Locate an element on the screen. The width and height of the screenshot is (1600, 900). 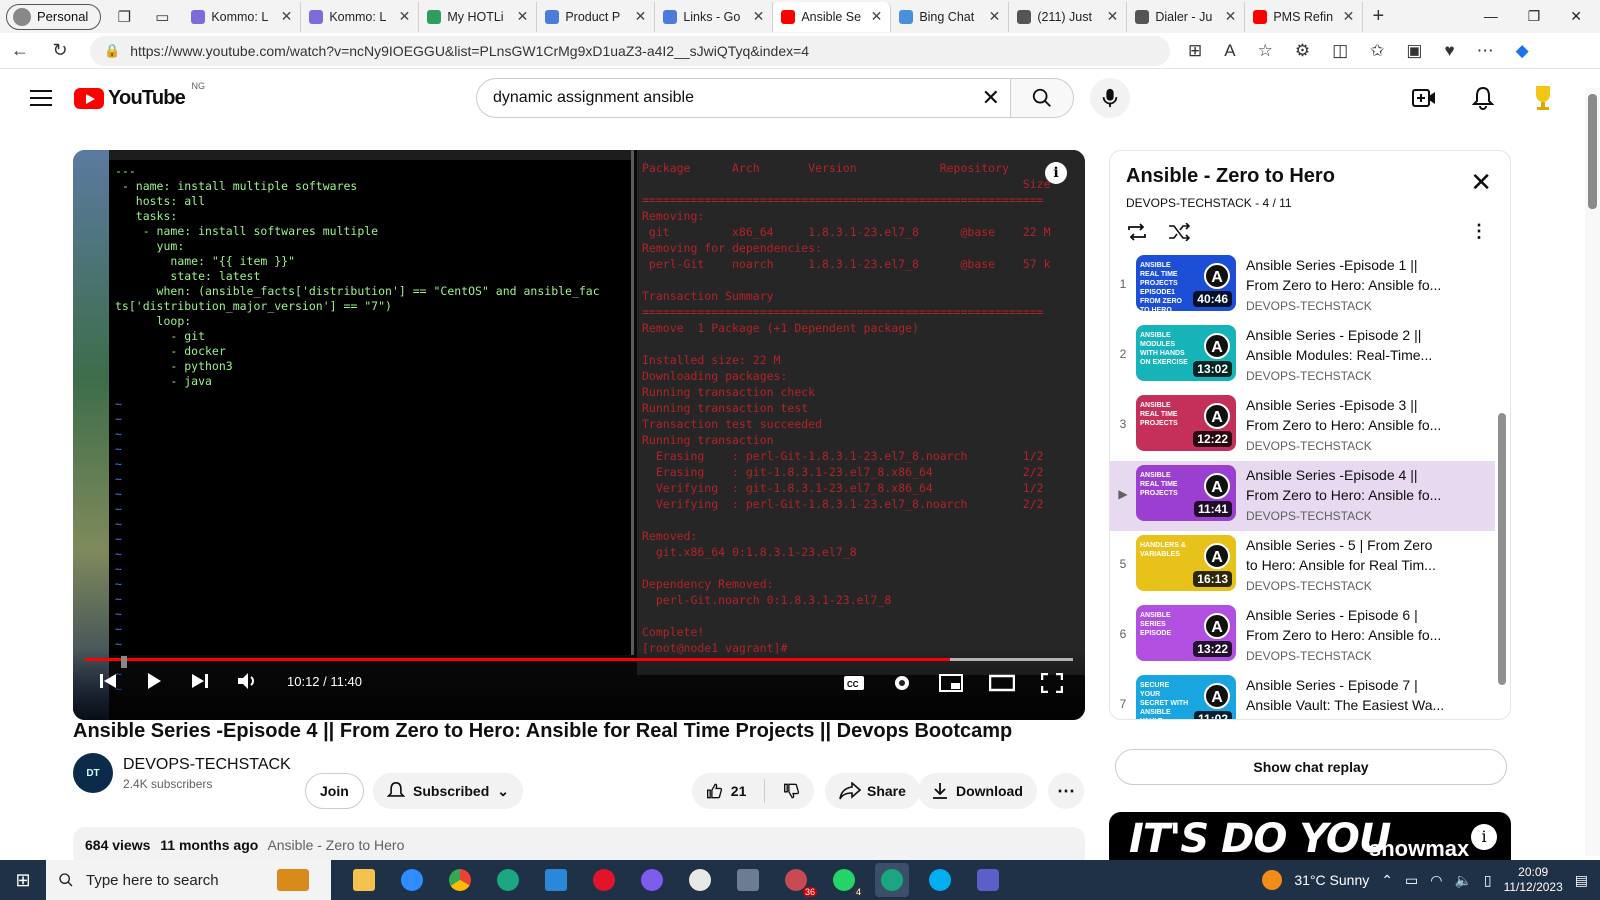
apps-icon: ⊞ is located at coordinates (1195, 51).